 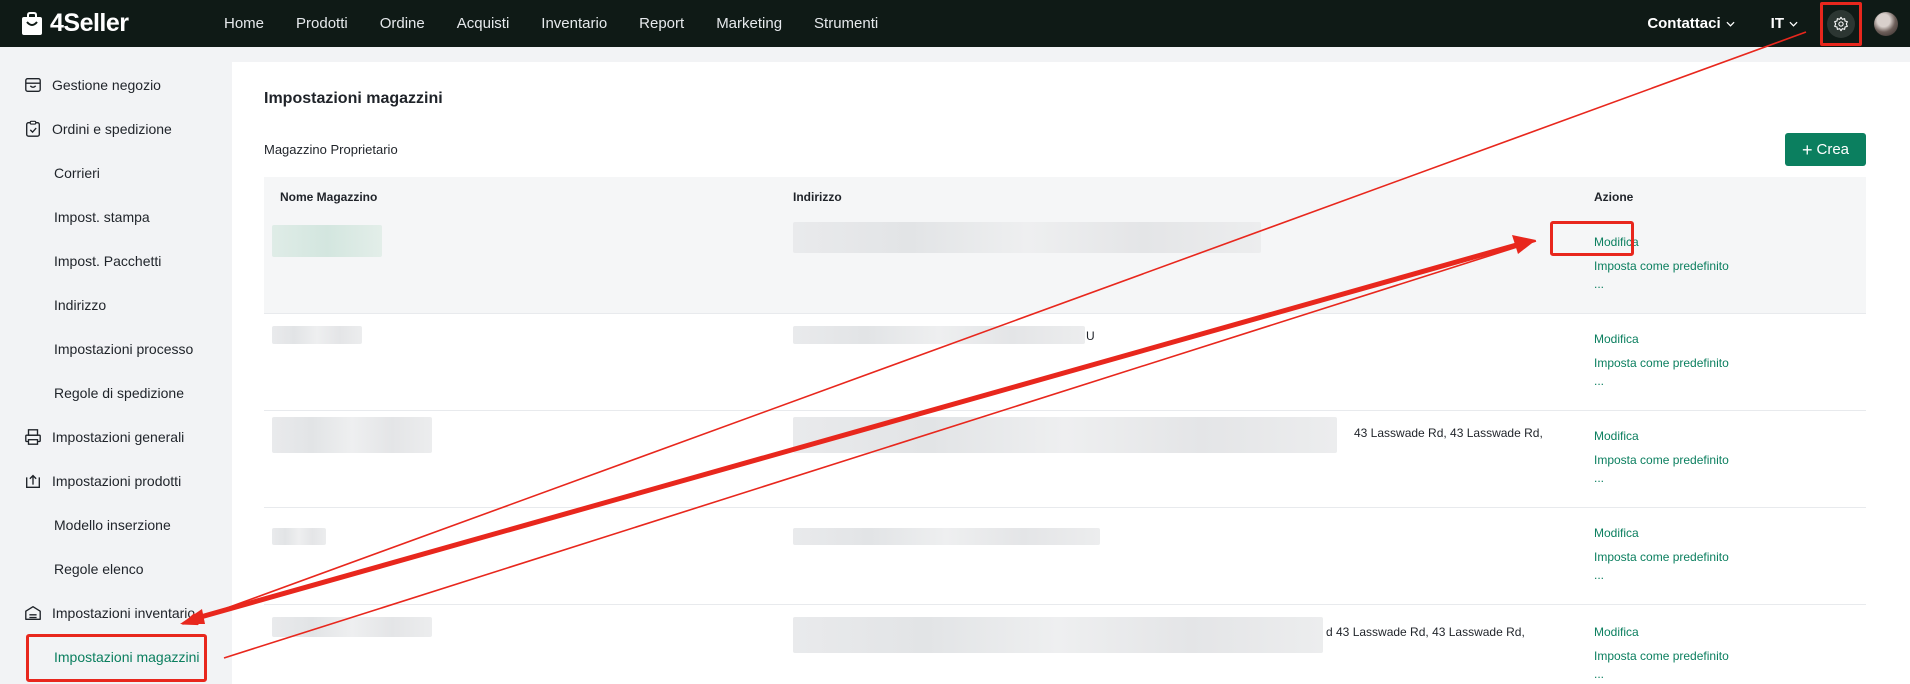 I want to click on address-text: d 43 Lasswade Rd, 43 Lasswade Rd,, so click(x=1425, y=632).